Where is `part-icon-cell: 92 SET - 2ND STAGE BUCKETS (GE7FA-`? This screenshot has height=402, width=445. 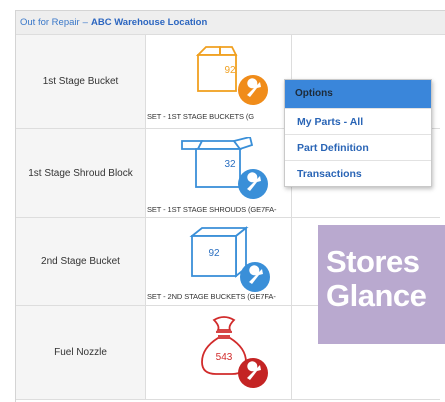
part-icon-cell: 92 SET - 2ND STAGE BUCKETS (GE7FA- is located at coordinates (219, 261).